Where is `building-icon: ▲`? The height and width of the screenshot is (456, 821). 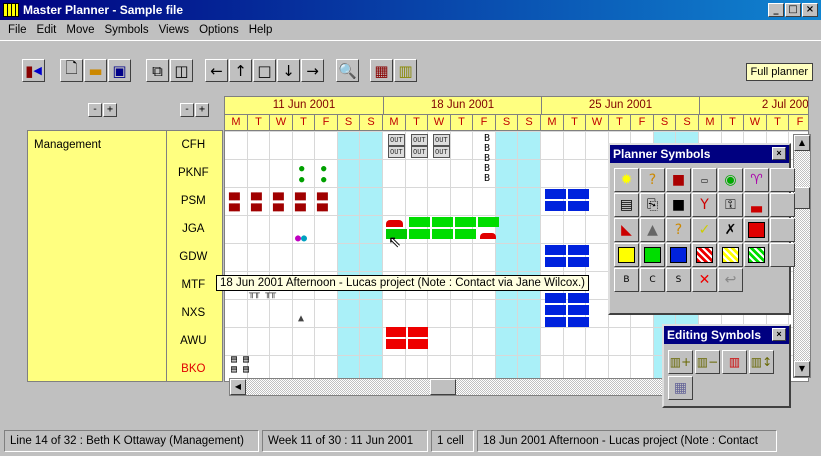 building-icon: ▲ is located at coordinates (652, 230).